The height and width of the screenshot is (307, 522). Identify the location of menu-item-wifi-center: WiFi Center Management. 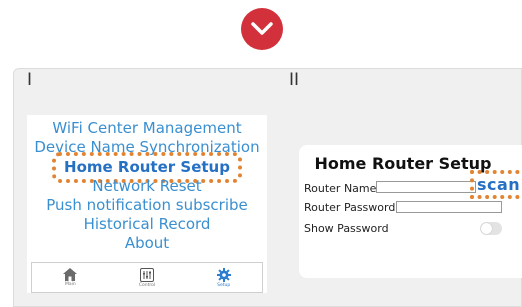
(147, 128).